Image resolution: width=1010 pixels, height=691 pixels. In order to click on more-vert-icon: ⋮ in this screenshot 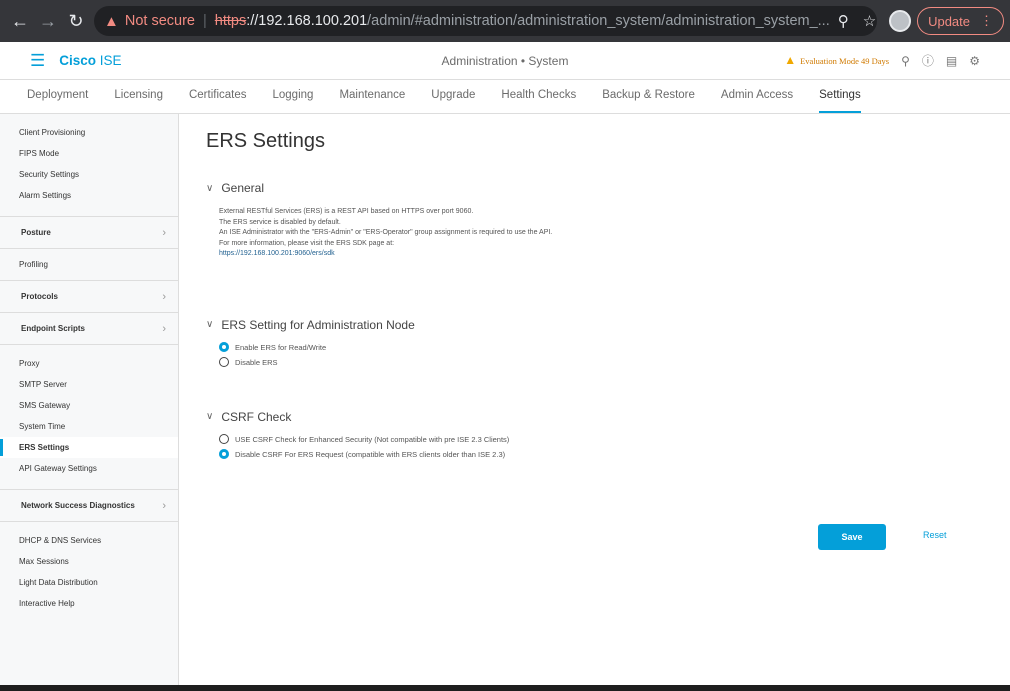, I will do `click(986, 20)`.